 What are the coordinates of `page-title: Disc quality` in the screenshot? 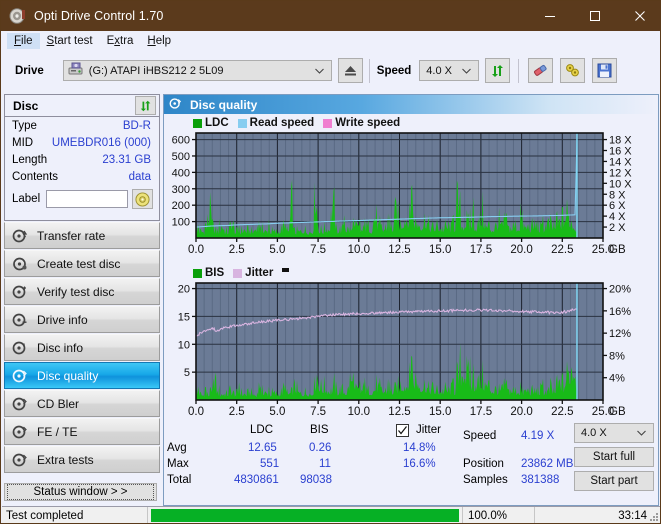 It's located at (224, 104).